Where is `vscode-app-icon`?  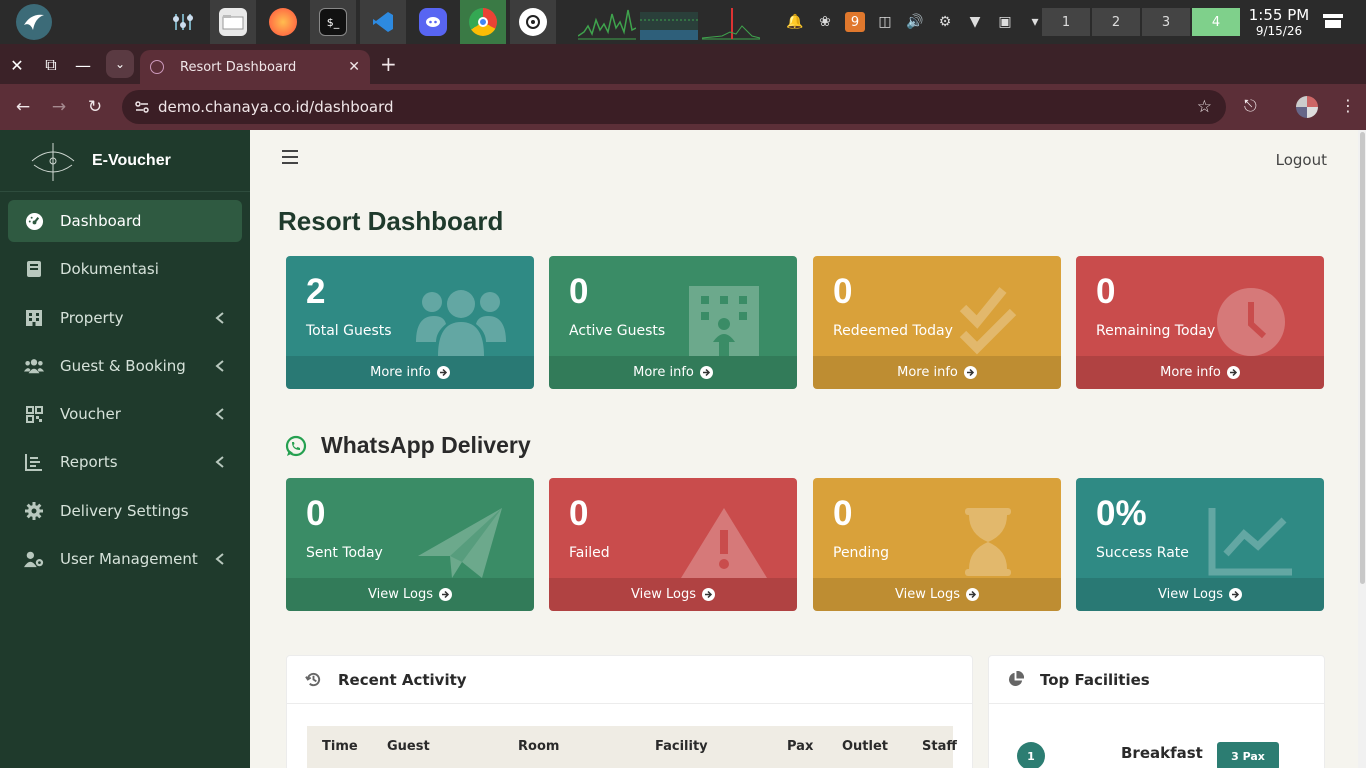
vscode-app-icon is located at coordinates (383, 22).